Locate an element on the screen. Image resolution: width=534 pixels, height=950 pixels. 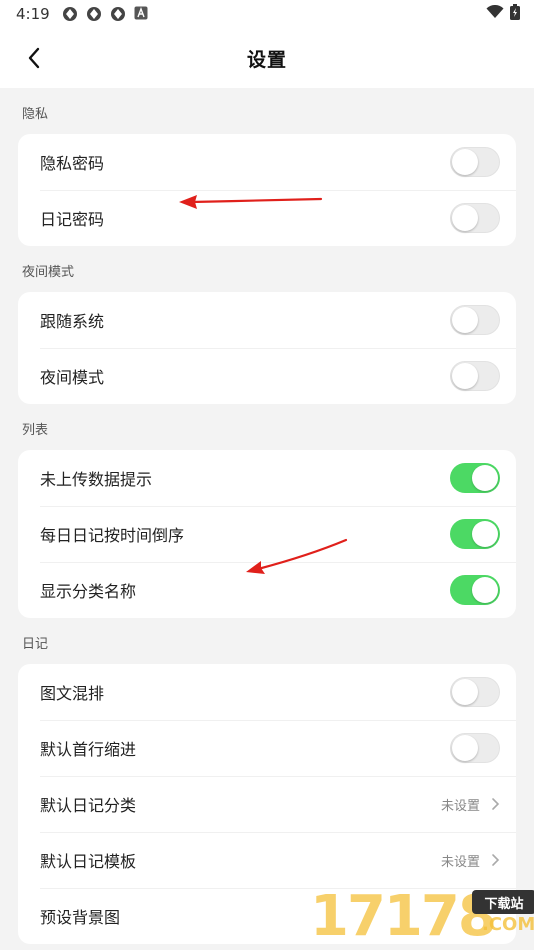
wifi-icon is located at coordinates (495, 13).